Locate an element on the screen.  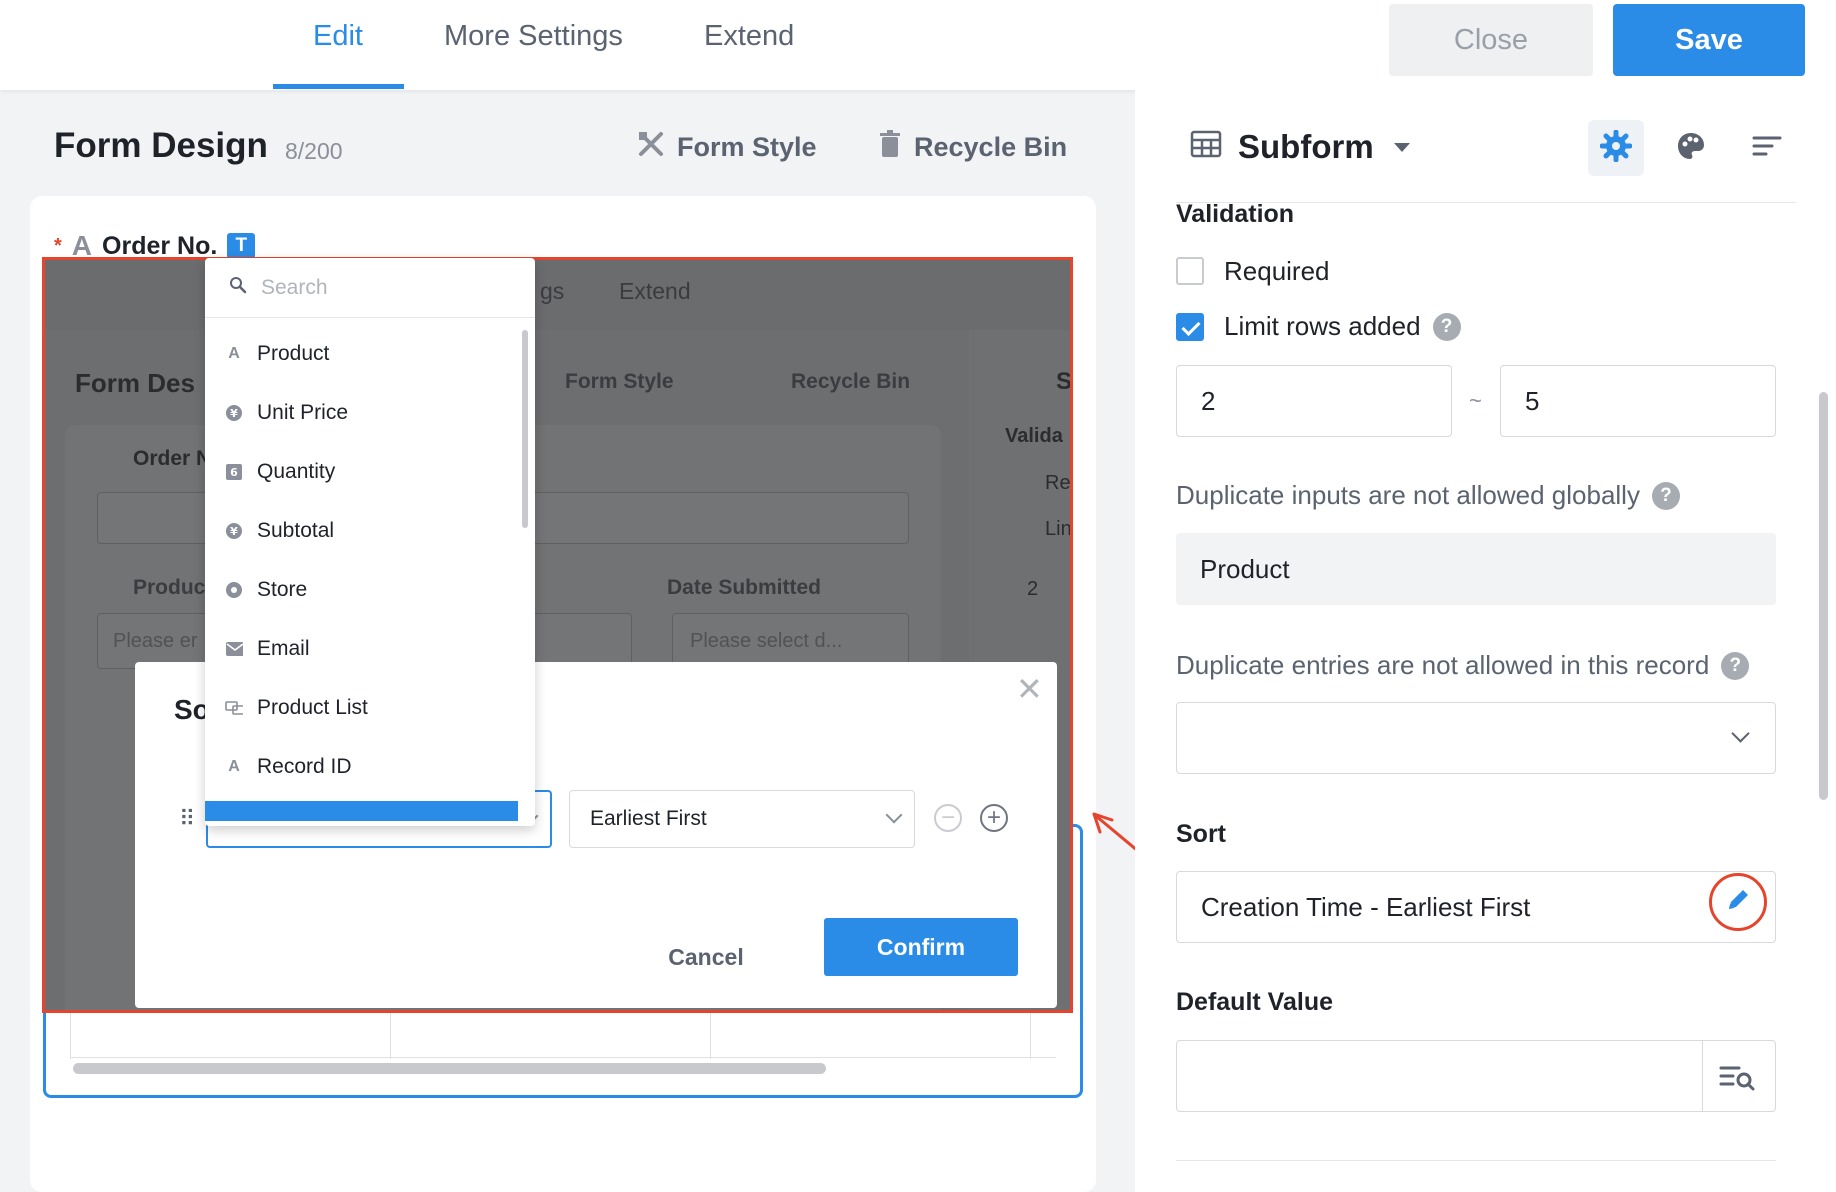
embedded-recycle-bin: Recycle Bin is located at coordinates (851, 381).